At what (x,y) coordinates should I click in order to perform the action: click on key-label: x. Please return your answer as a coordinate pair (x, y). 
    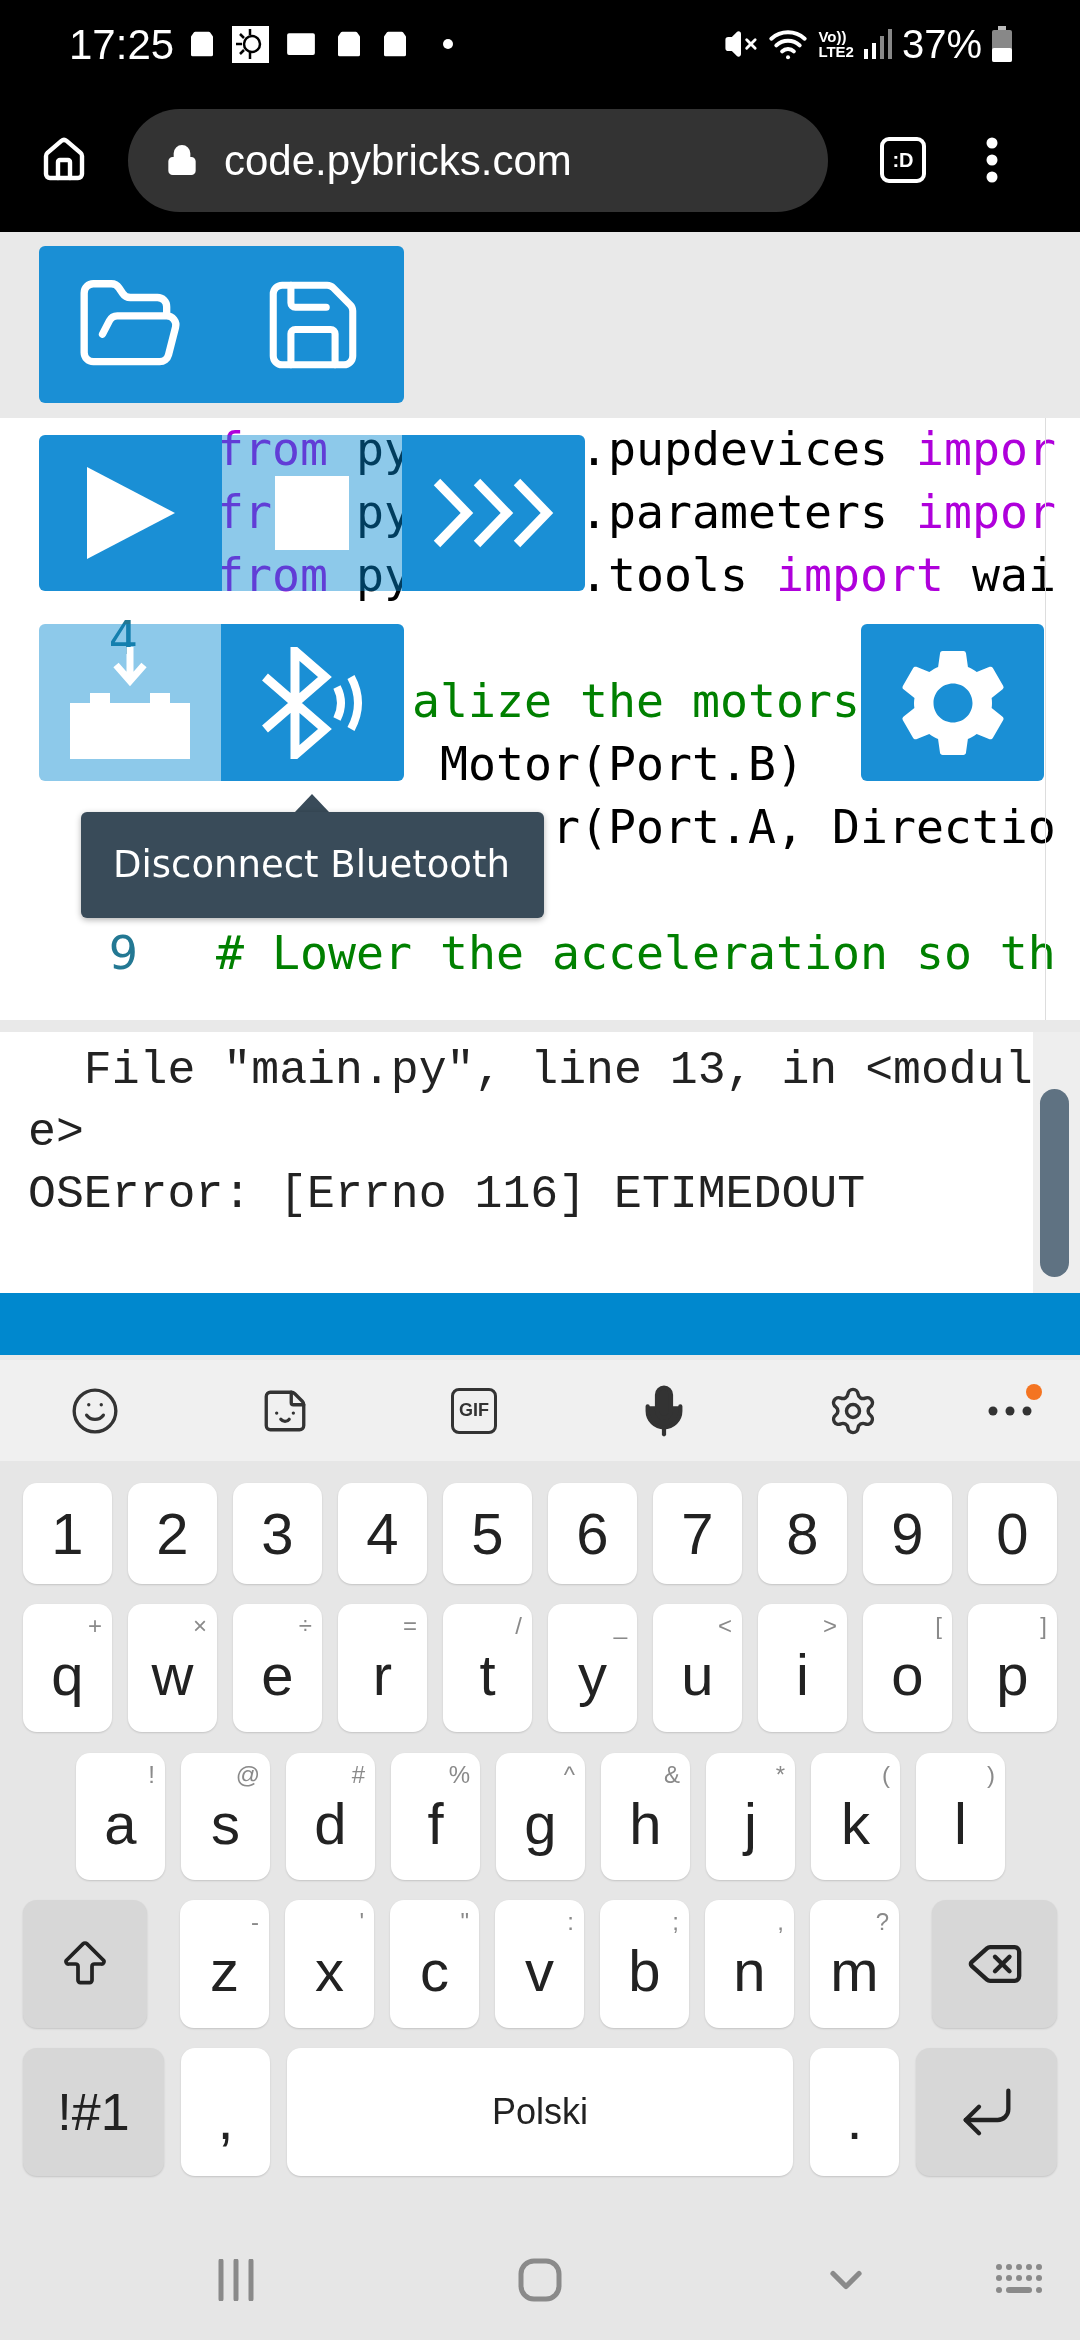
    Looking at the image, I should click on (329, 1971).